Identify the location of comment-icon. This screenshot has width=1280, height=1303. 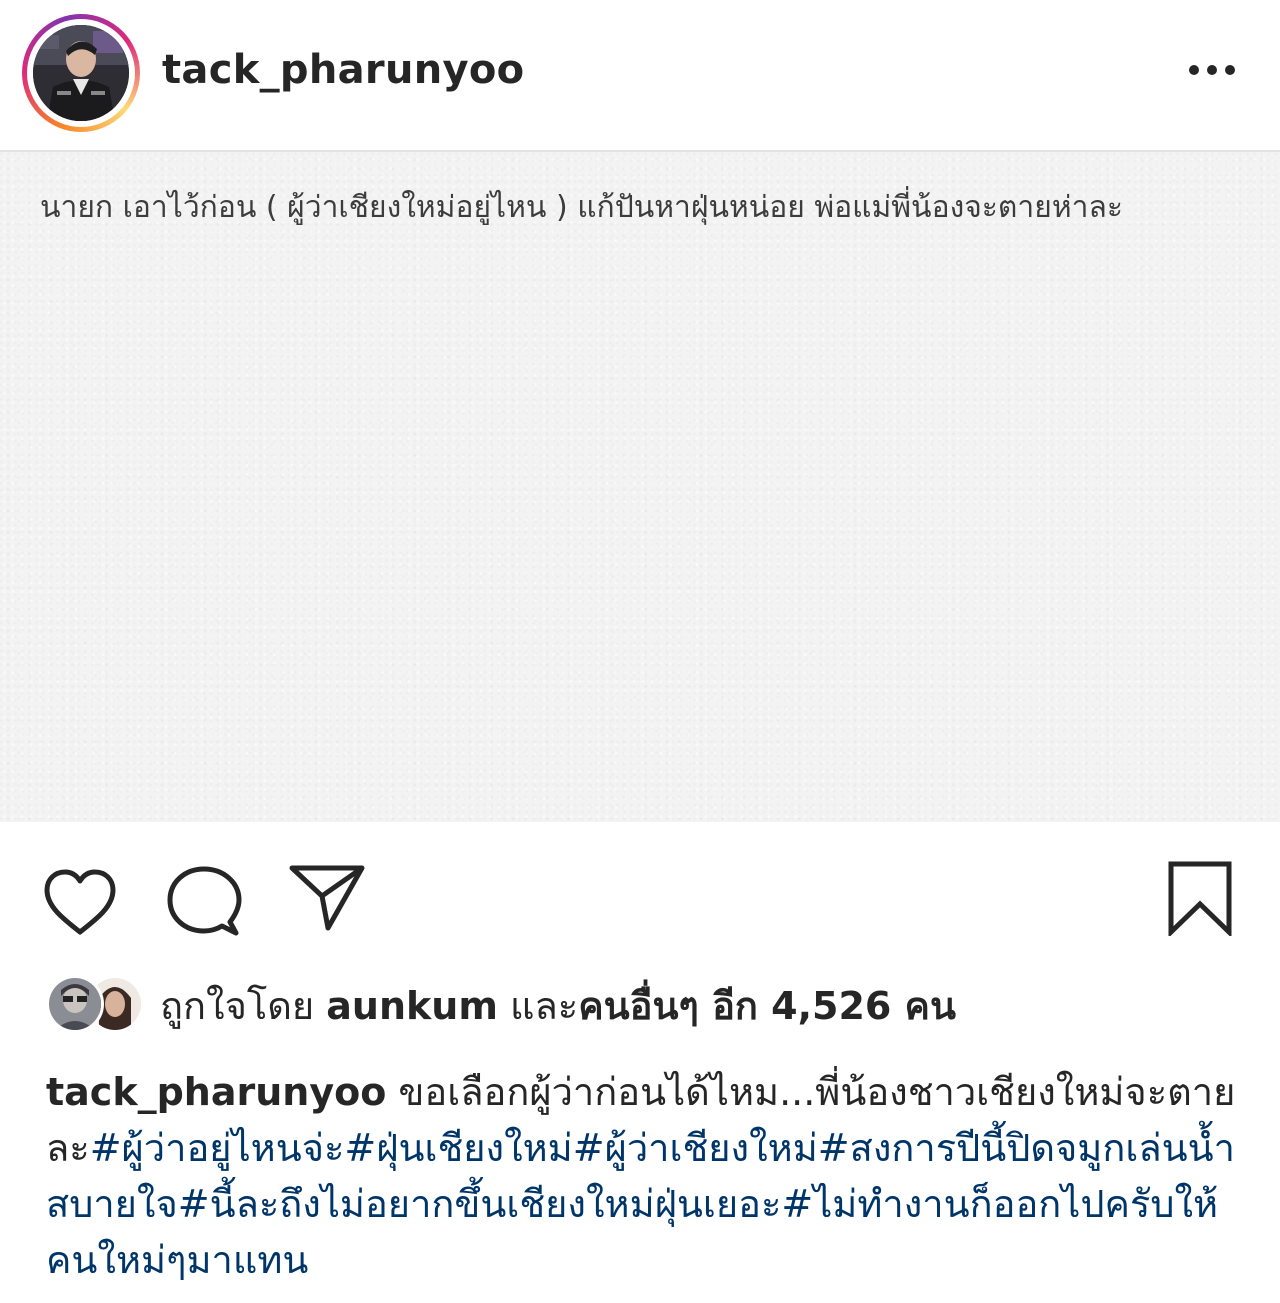
(204, 902).